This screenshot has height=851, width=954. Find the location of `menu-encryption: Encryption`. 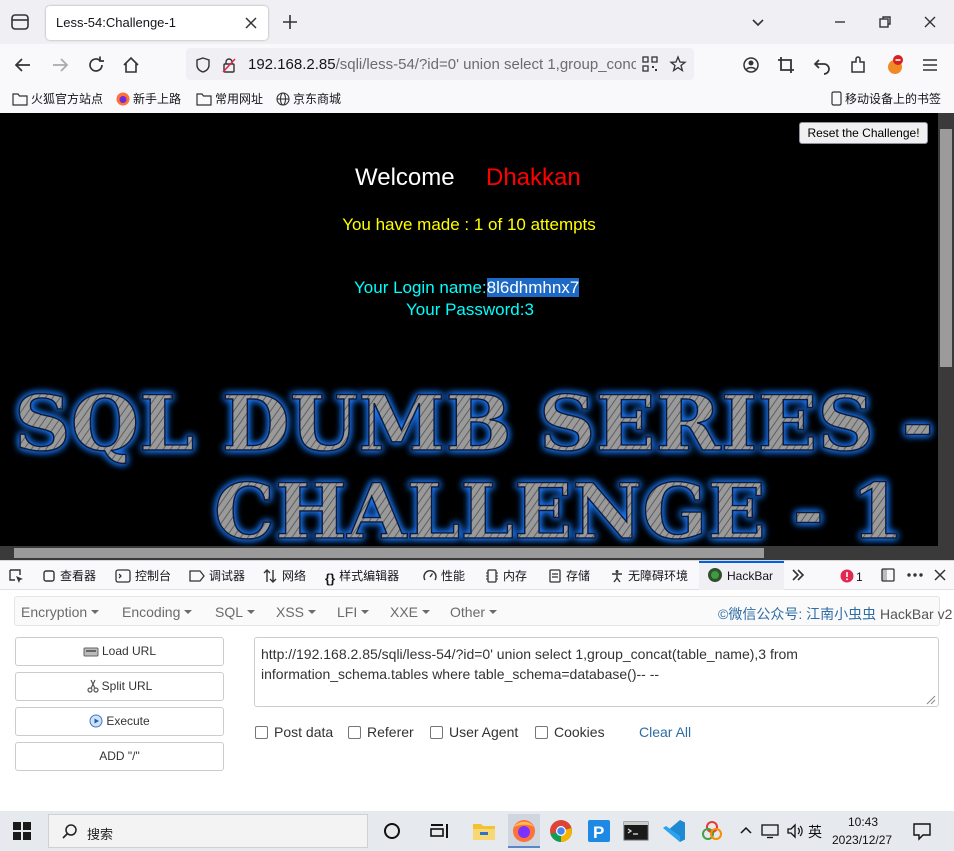

menu-encryption: Encryption is located at coordinates (60, 612).